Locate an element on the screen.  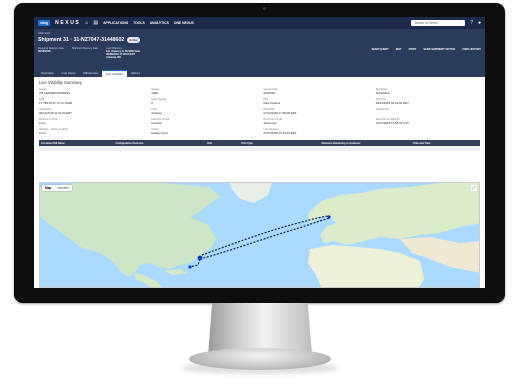
field-value: Hapag Lloyd is located at coordinates (159, 133).